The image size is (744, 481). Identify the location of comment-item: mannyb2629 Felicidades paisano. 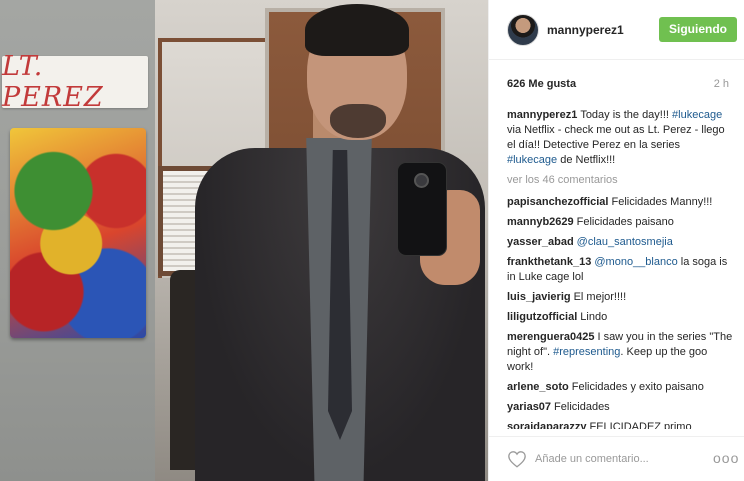
(620, 222).